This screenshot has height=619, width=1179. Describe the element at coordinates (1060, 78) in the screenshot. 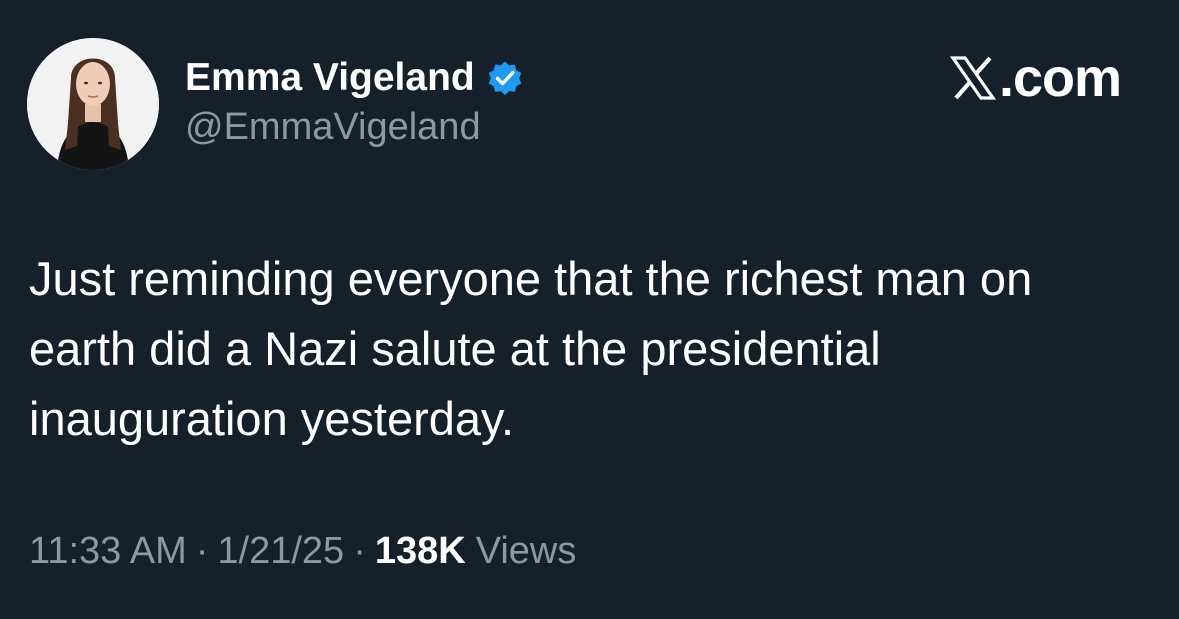

I see `x-com-text: .com` at that location.